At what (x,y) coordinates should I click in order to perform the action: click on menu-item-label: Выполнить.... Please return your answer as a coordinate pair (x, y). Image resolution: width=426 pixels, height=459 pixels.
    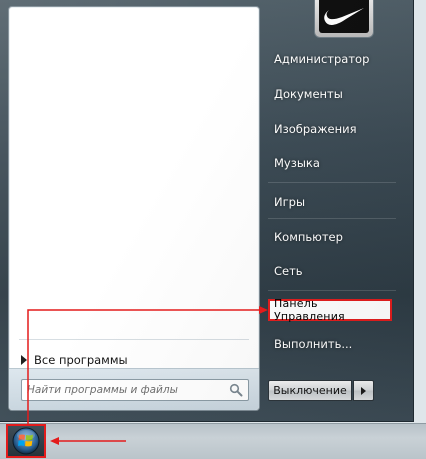
    Looking at the image, I should click on (313, 344).